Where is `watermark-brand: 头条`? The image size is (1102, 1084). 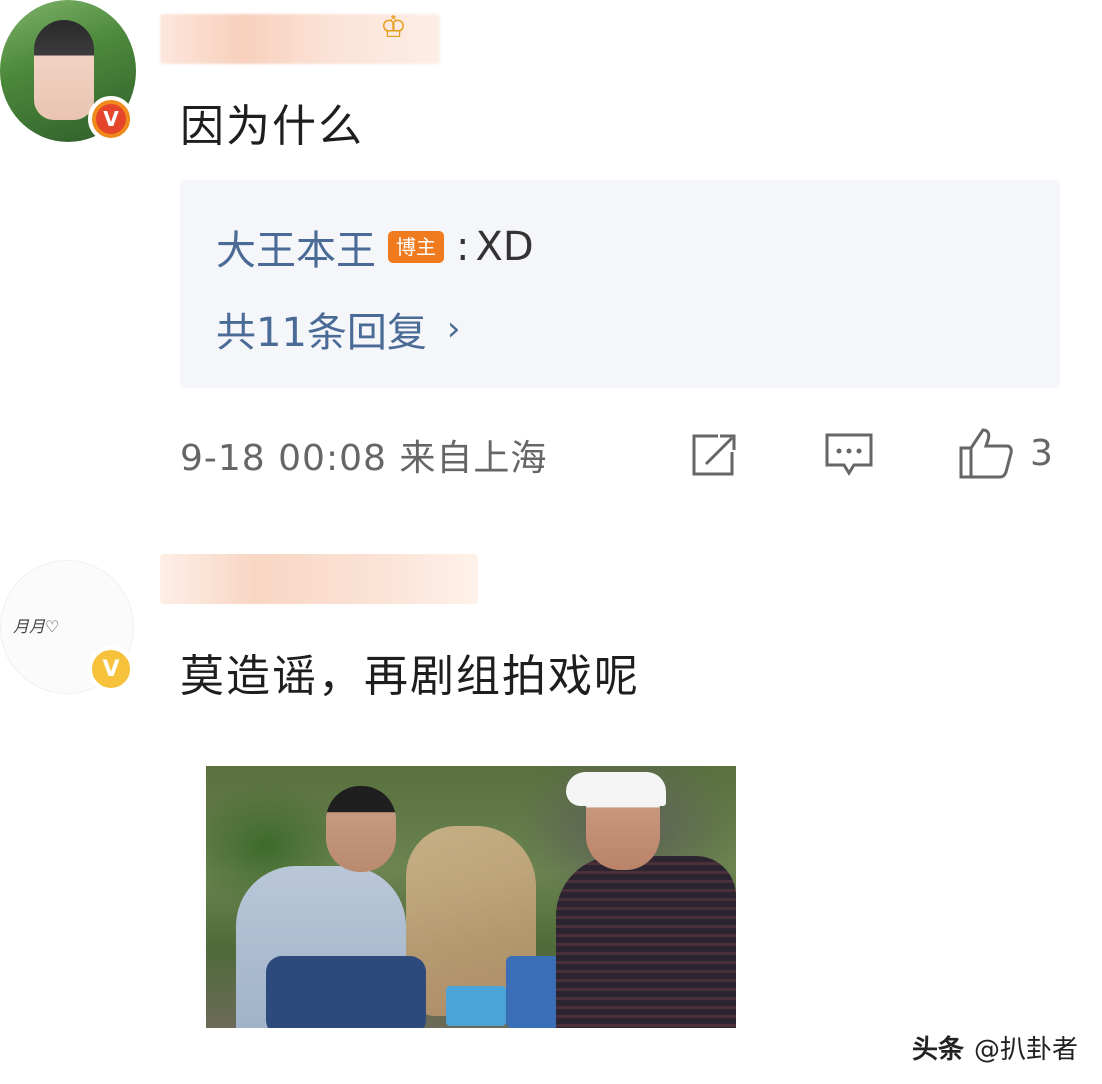
watermark-brand: 头条 is located at coordinates (937, 1050).